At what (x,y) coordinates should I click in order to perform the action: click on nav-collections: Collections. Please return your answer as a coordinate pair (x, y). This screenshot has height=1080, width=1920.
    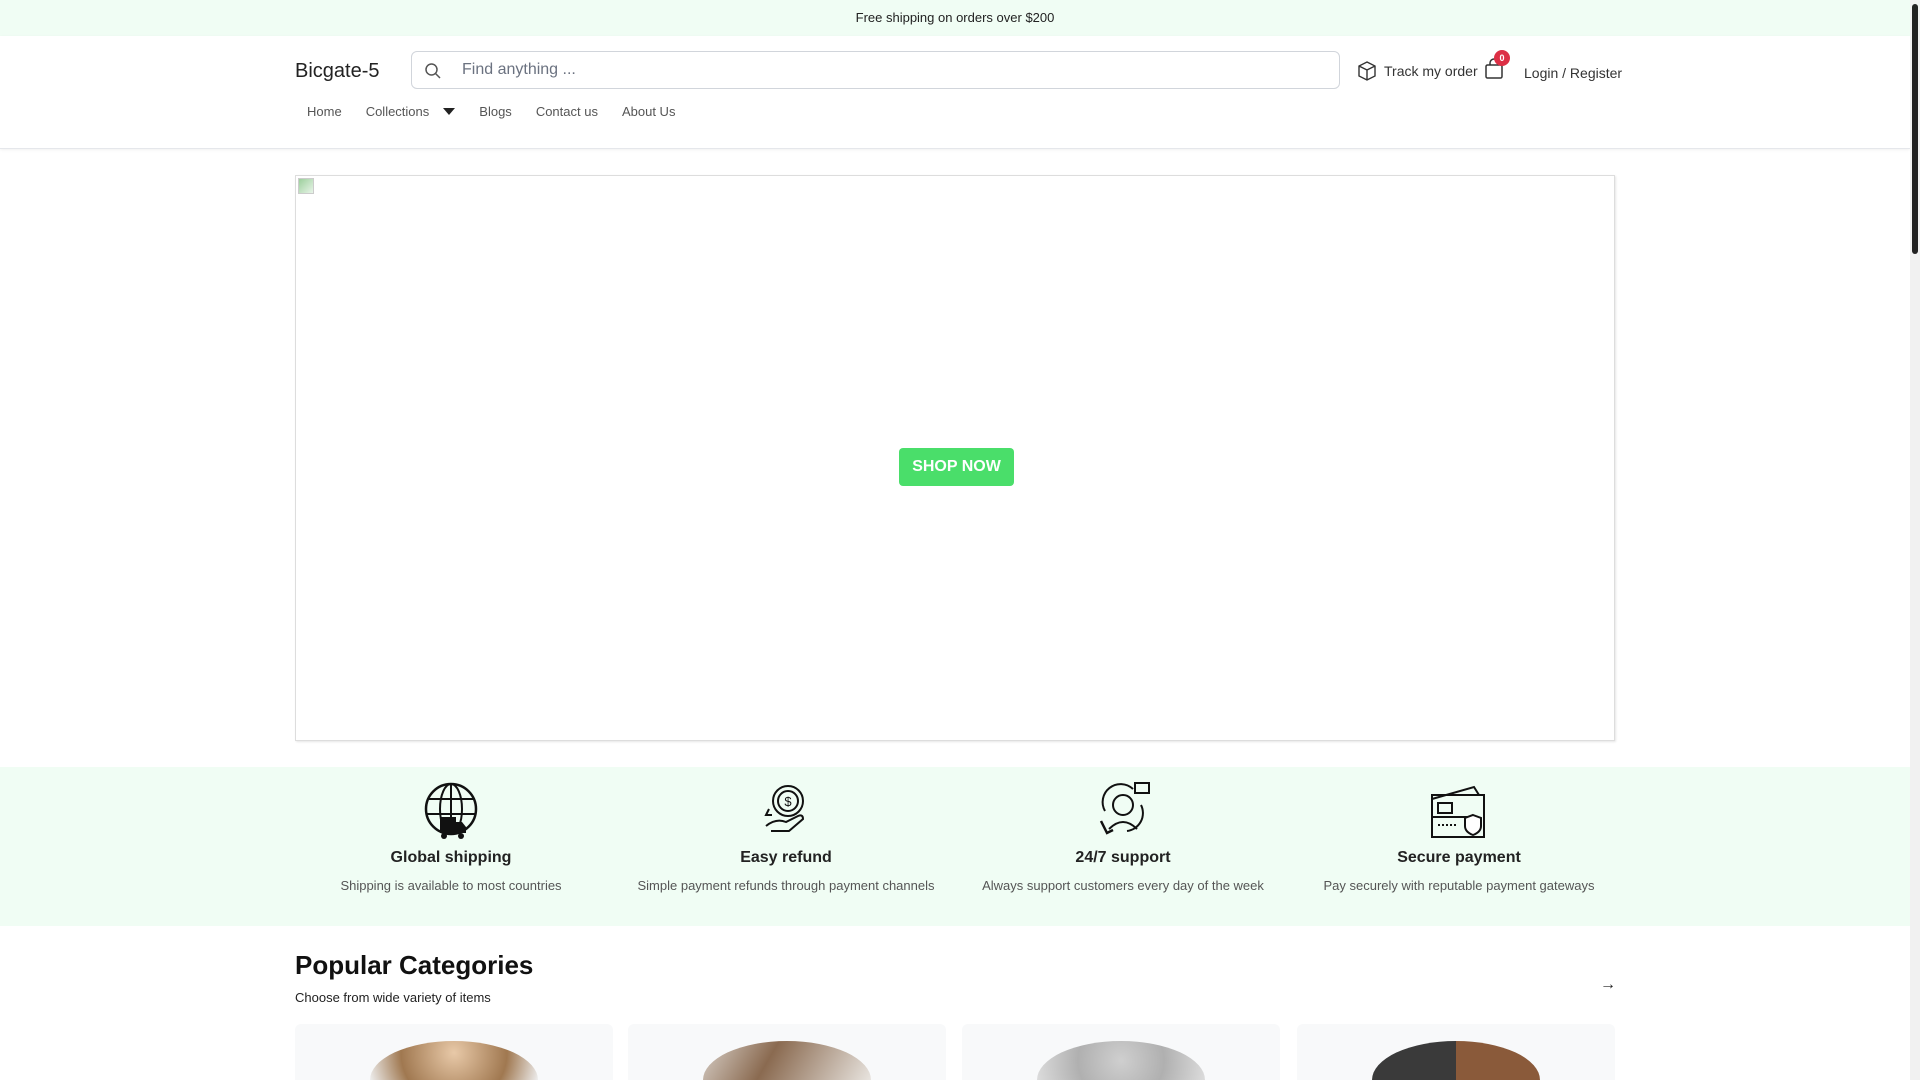
    Looking at the image, I should click on (398, 111).